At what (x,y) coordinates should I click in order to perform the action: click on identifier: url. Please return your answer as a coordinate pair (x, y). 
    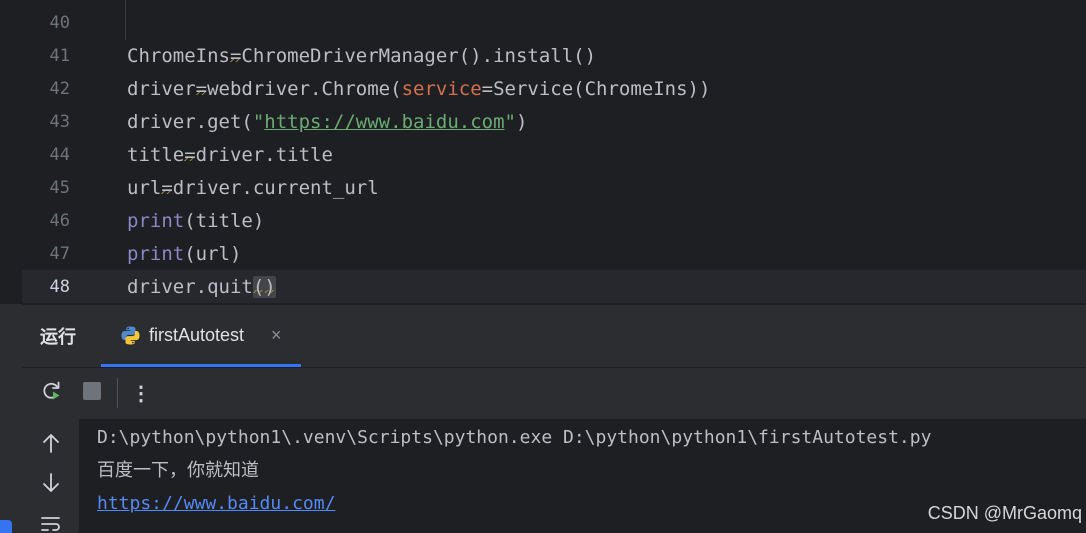
    Looking at the image, I should click on (144, 188).